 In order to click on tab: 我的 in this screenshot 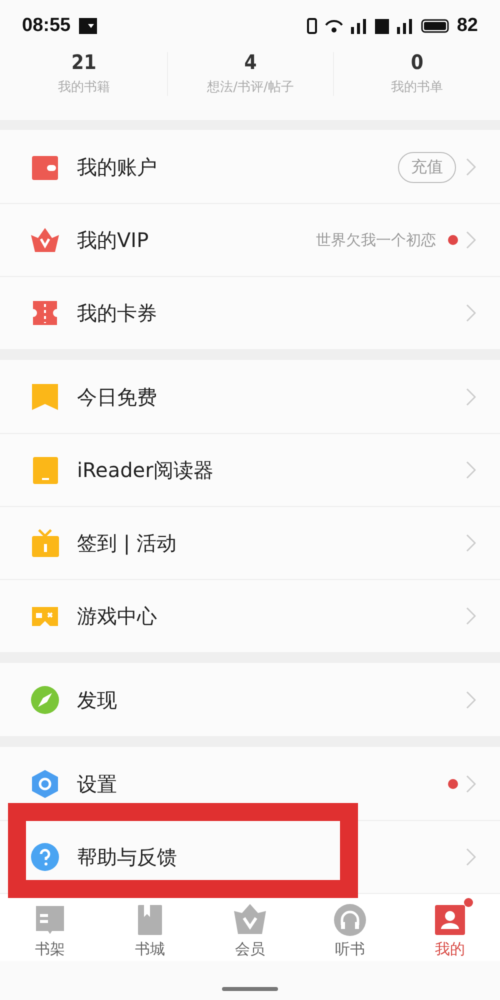, I will do `click(450, 927)`.